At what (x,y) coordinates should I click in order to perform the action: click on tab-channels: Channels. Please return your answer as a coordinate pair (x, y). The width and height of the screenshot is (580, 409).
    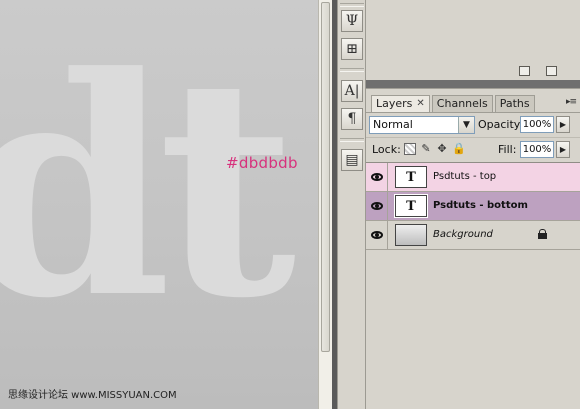
    Looking at the image, I should click on (462, 103).